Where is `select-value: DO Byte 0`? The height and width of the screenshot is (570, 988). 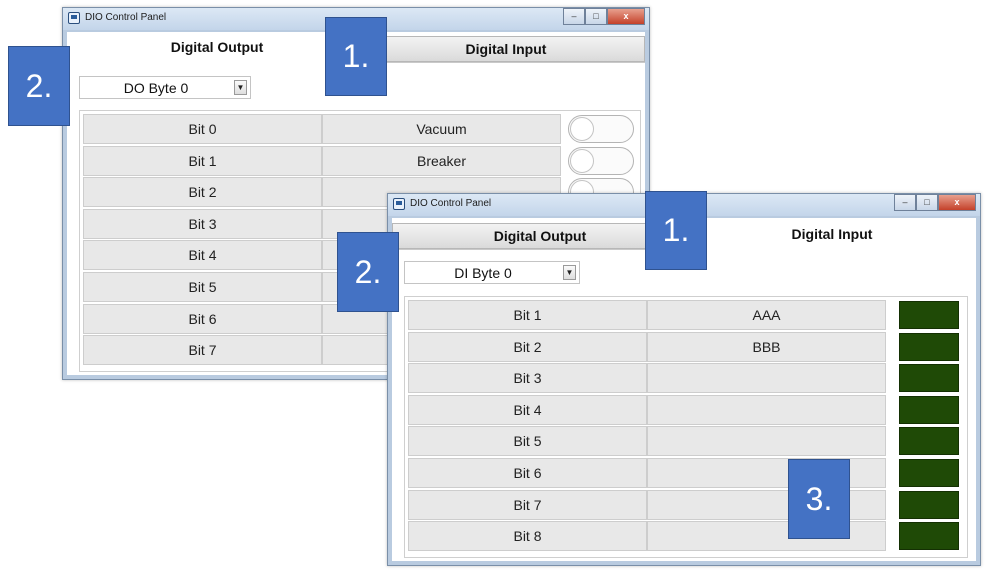
select-value: DO Byte 0 is located at coordinates (156, 87).